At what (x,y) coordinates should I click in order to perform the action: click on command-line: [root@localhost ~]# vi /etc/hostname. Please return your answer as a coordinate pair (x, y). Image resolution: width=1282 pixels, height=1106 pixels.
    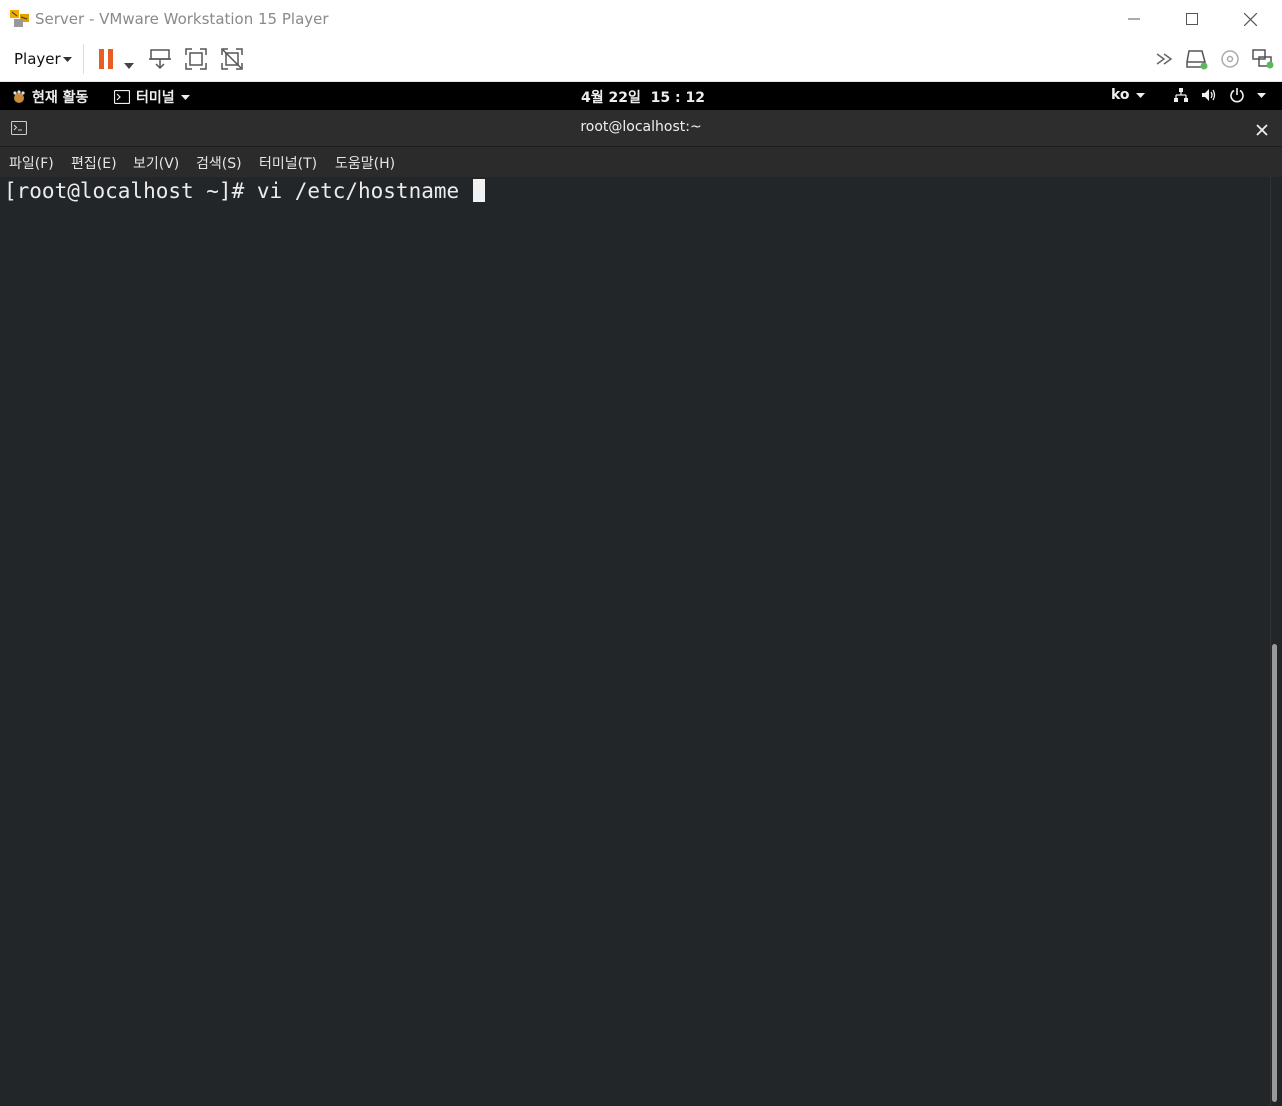
    Looking at the image, I should click on (244, 191).